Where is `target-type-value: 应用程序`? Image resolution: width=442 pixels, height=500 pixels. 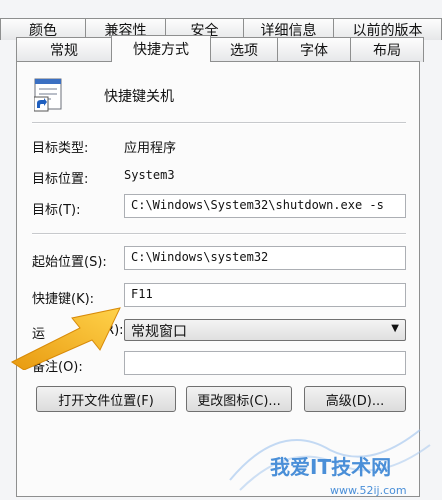
target-type-value: 应用程序 is located at coordinates (150, 148).